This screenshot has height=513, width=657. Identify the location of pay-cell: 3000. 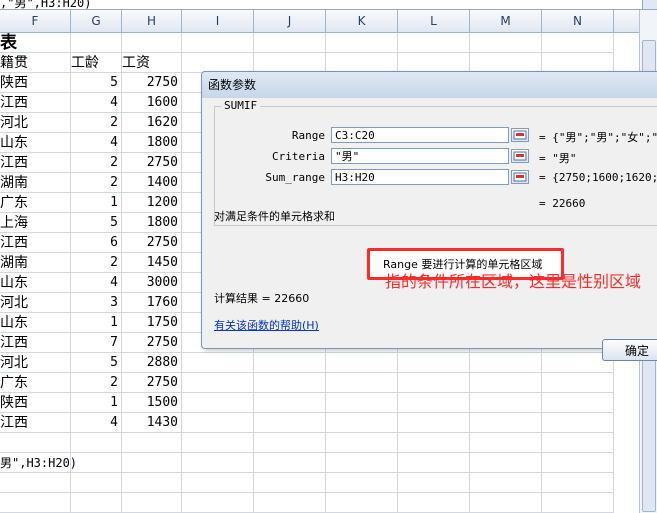
(152, 283).